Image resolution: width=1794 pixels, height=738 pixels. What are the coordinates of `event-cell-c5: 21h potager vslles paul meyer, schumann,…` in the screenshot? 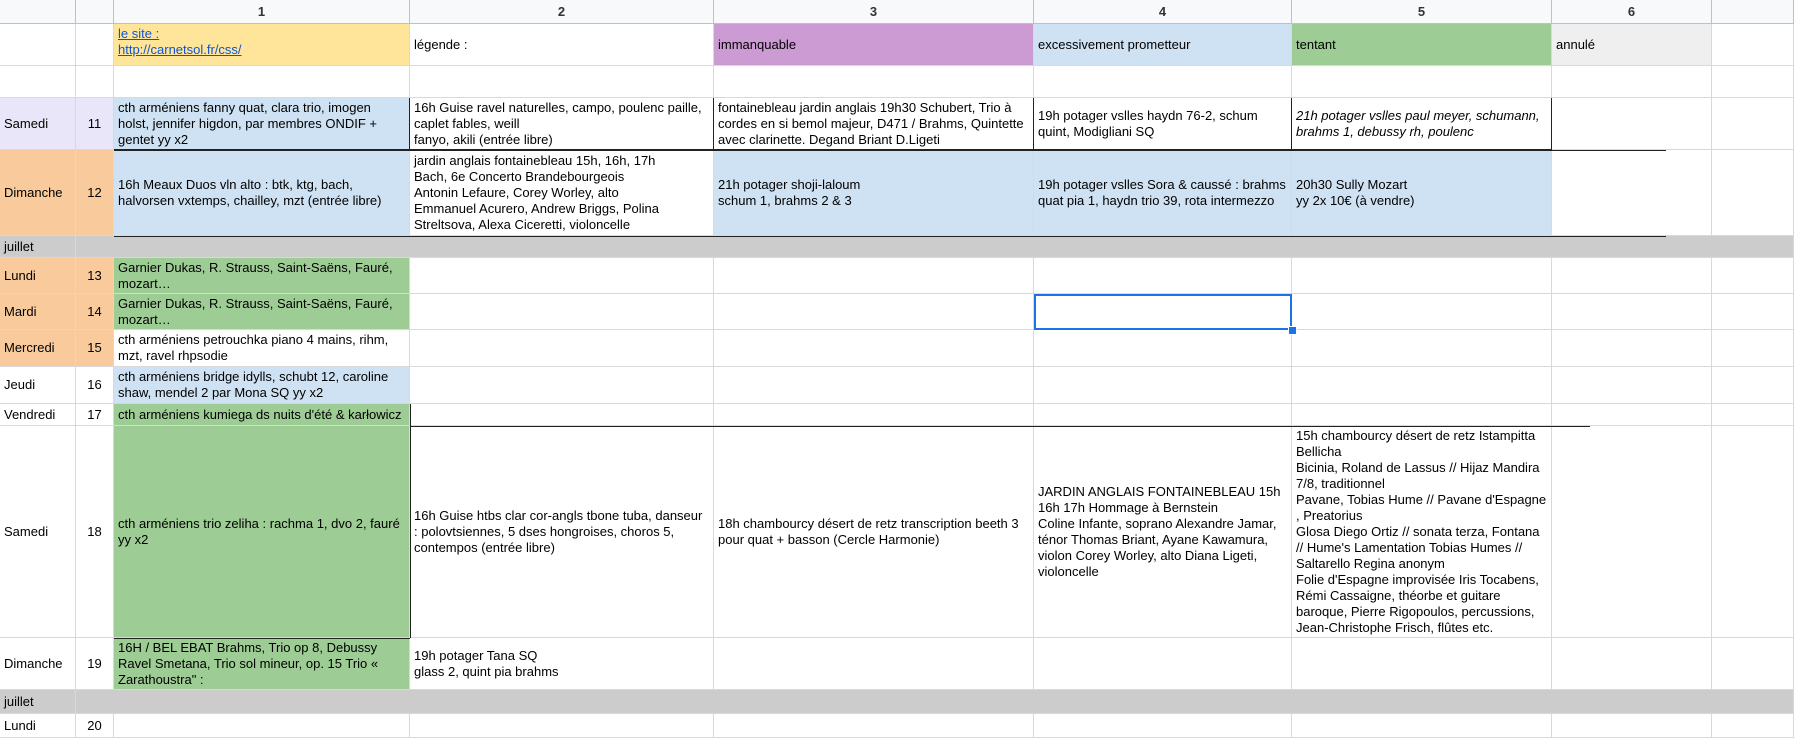 It's located at (1422, 124).